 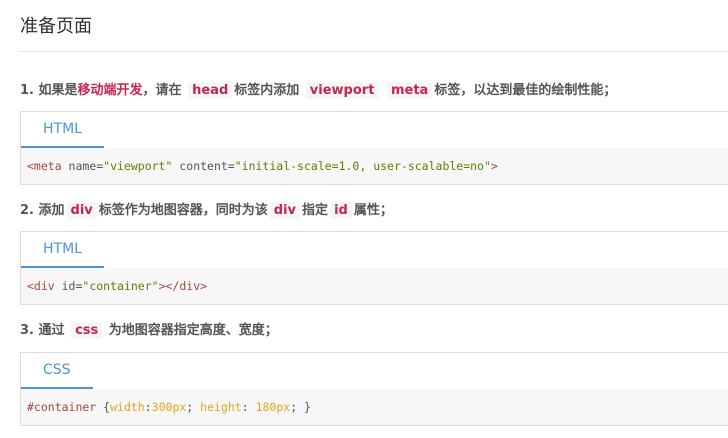 I want to click on step-number: 1., so click(x=27, y=90).